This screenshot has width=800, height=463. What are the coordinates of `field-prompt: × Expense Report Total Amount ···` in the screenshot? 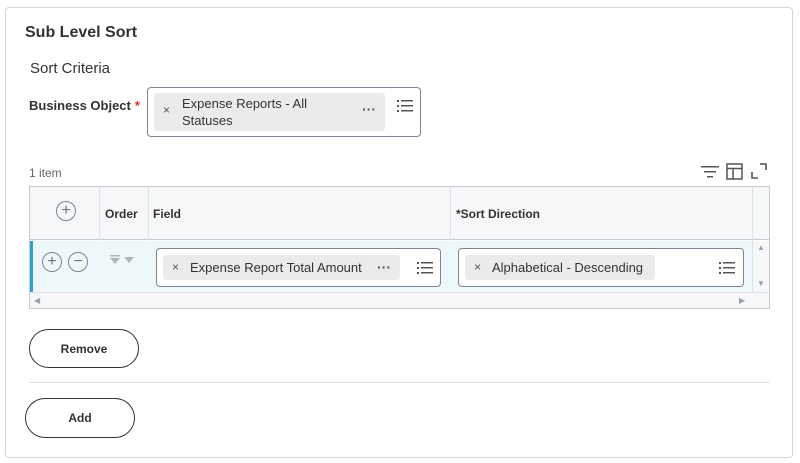 It's located at (298, 267).